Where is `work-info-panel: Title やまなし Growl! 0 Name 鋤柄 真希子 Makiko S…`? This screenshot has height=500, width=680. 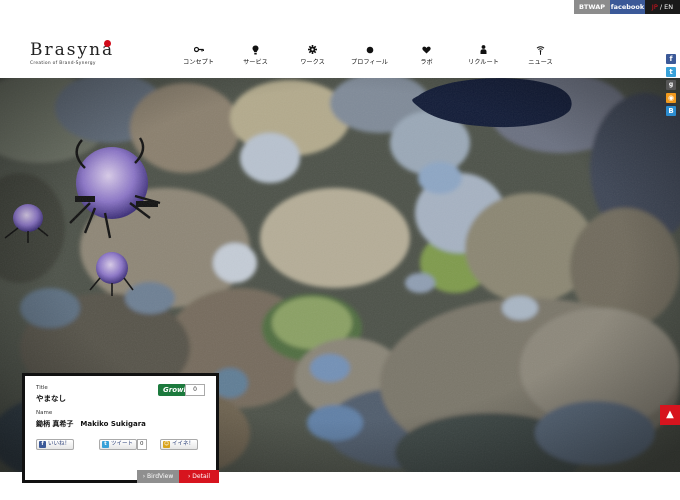
work-info-panel: Title やまなし Growl! 0 Name 鋤柄 真希子 Makiko S… is located at coordinates (120, 428).